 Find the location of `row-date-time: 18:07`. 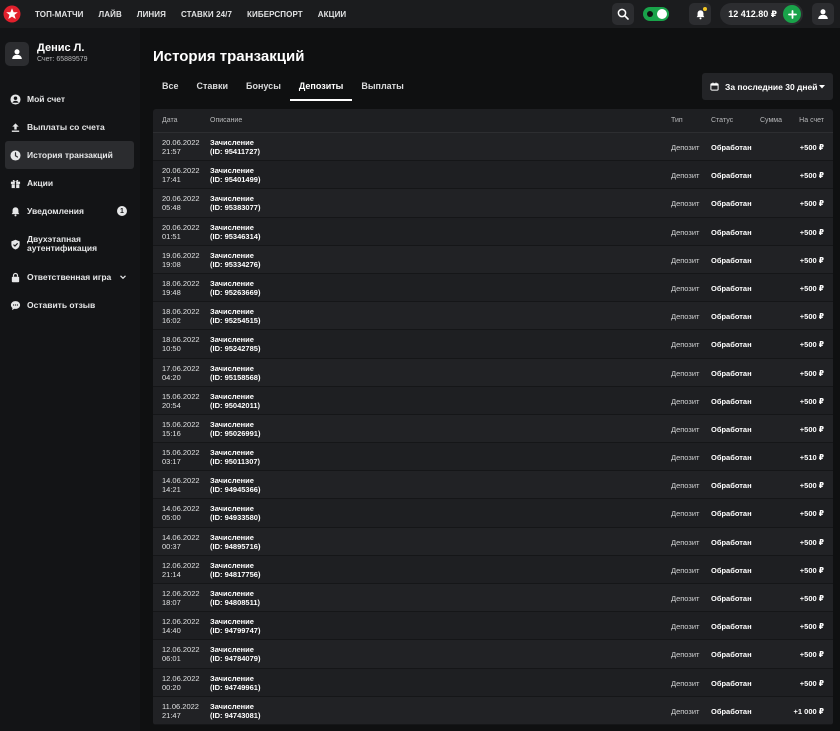

row-date-time: 18:07 is located at coordinates (171, 602).